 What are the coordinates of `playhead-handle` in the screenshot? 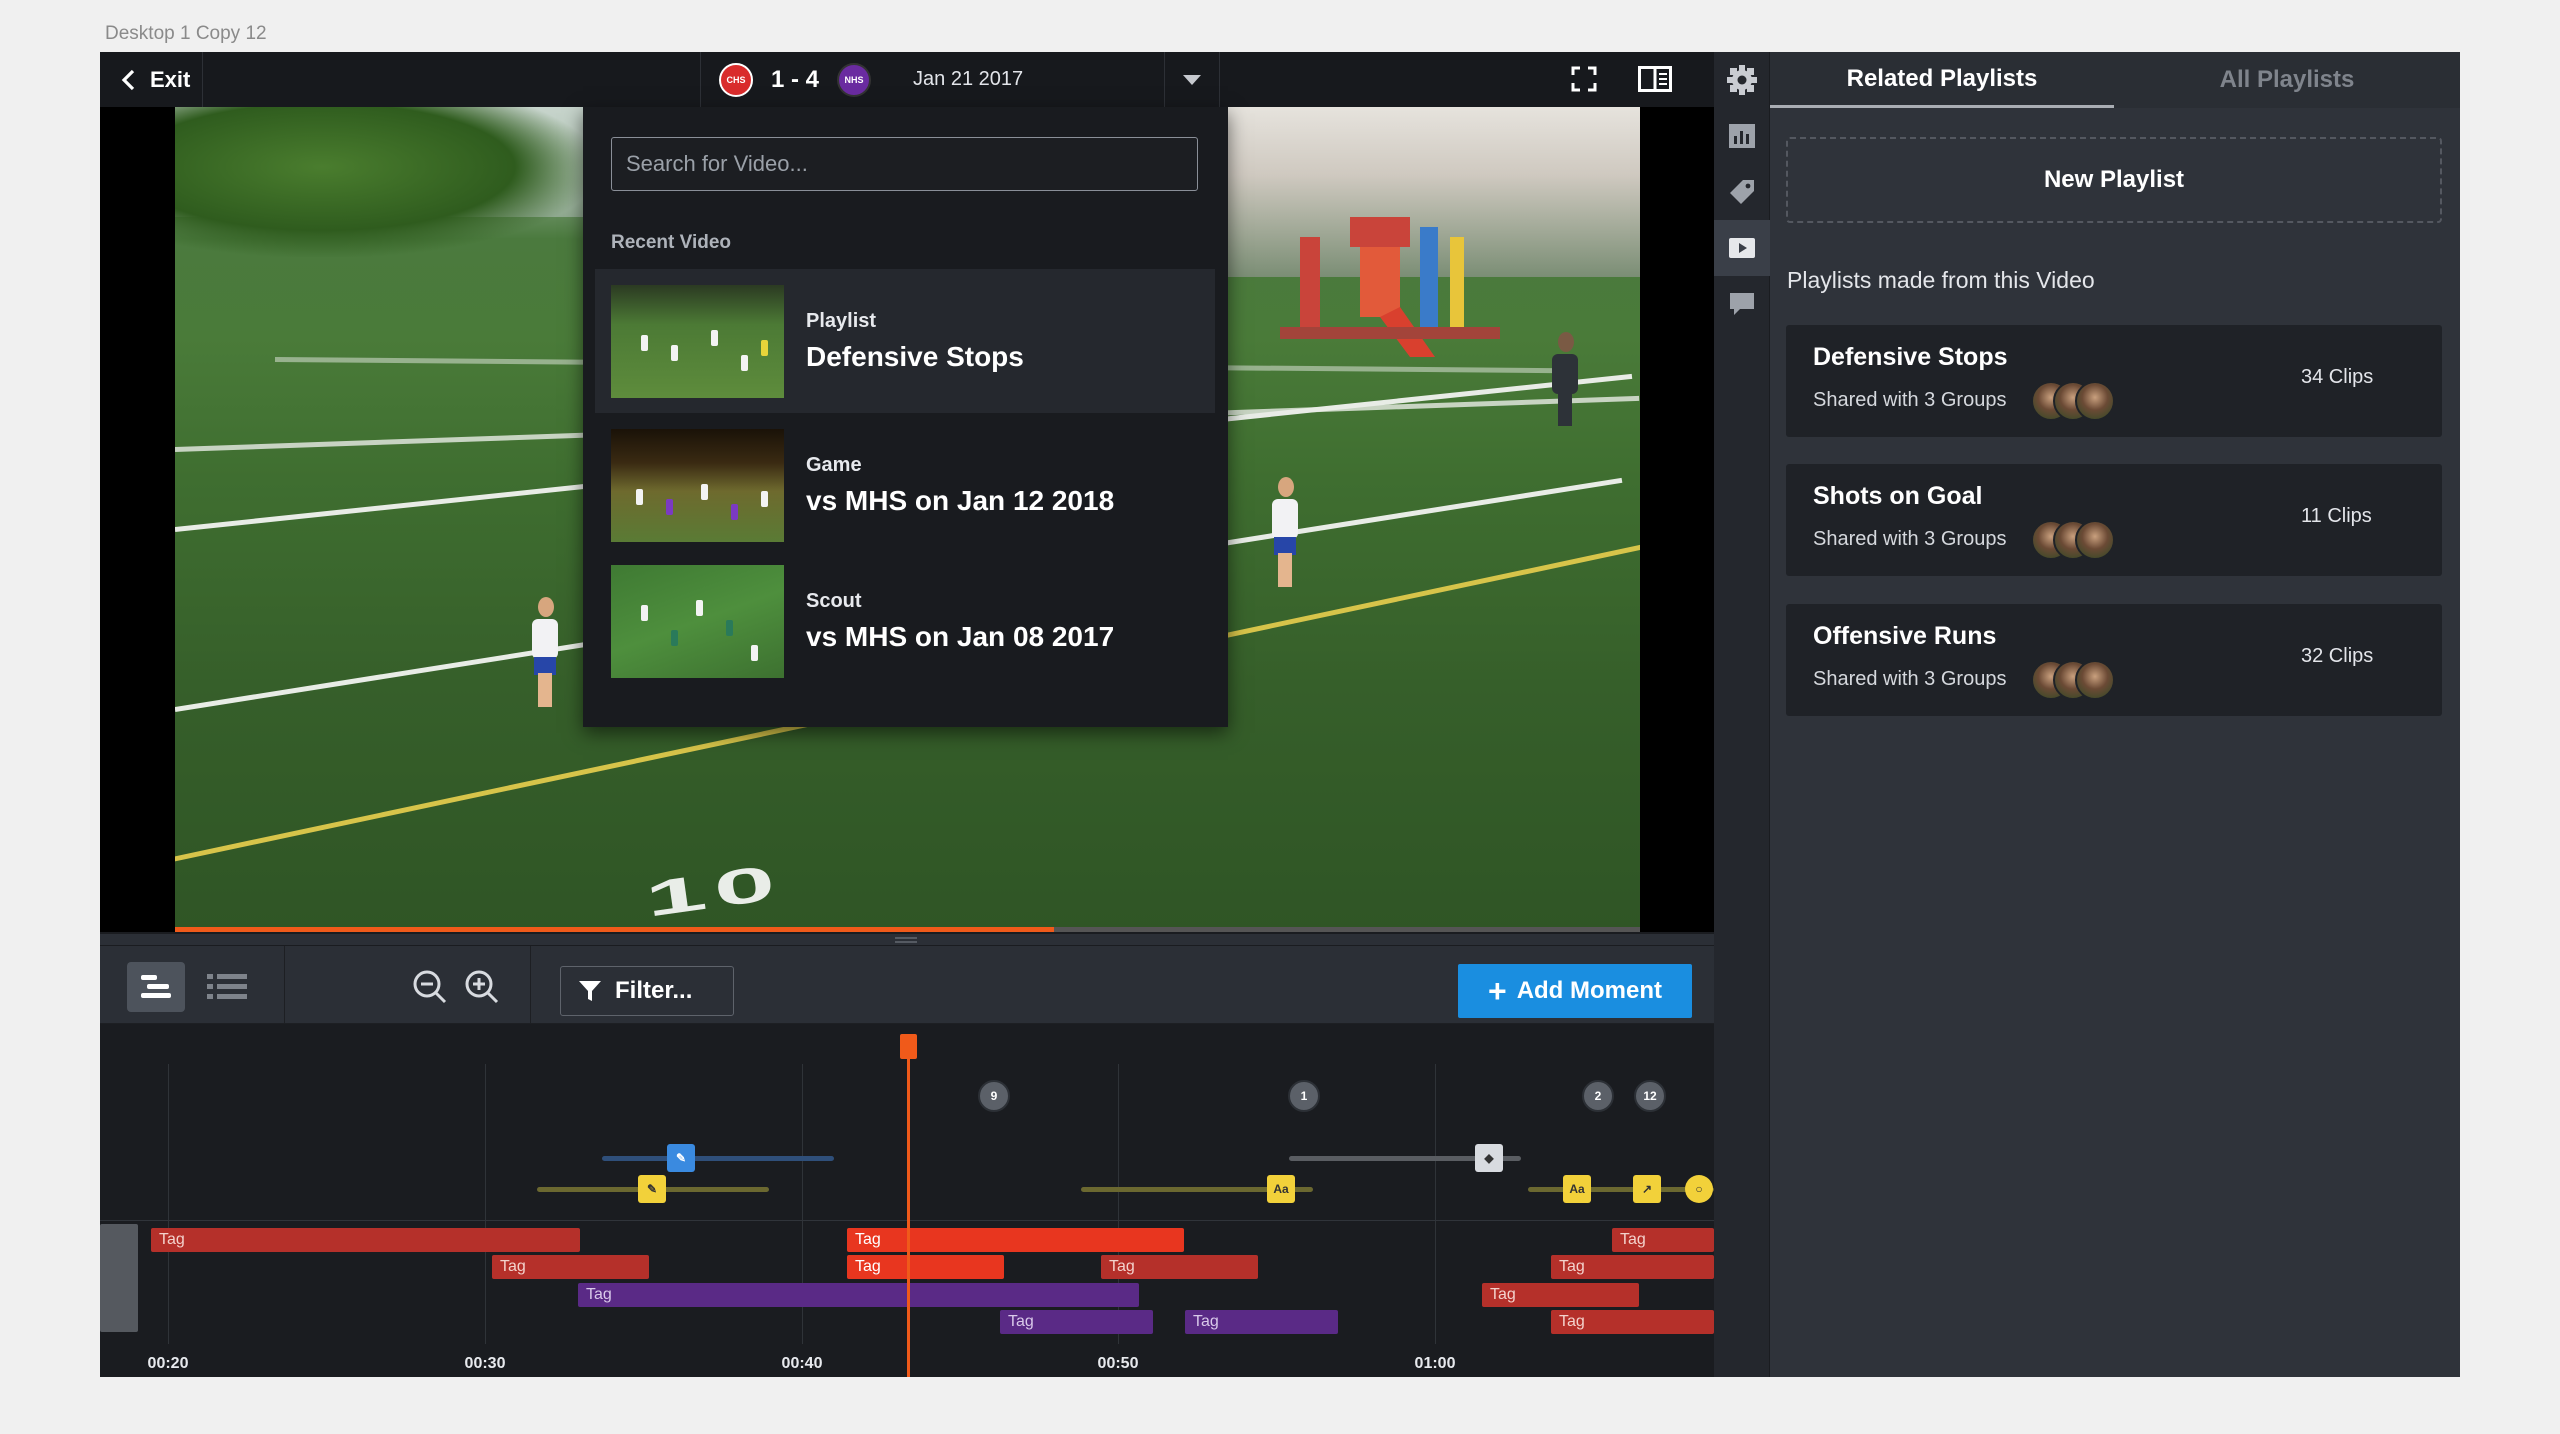 It's located at (908, 1046).